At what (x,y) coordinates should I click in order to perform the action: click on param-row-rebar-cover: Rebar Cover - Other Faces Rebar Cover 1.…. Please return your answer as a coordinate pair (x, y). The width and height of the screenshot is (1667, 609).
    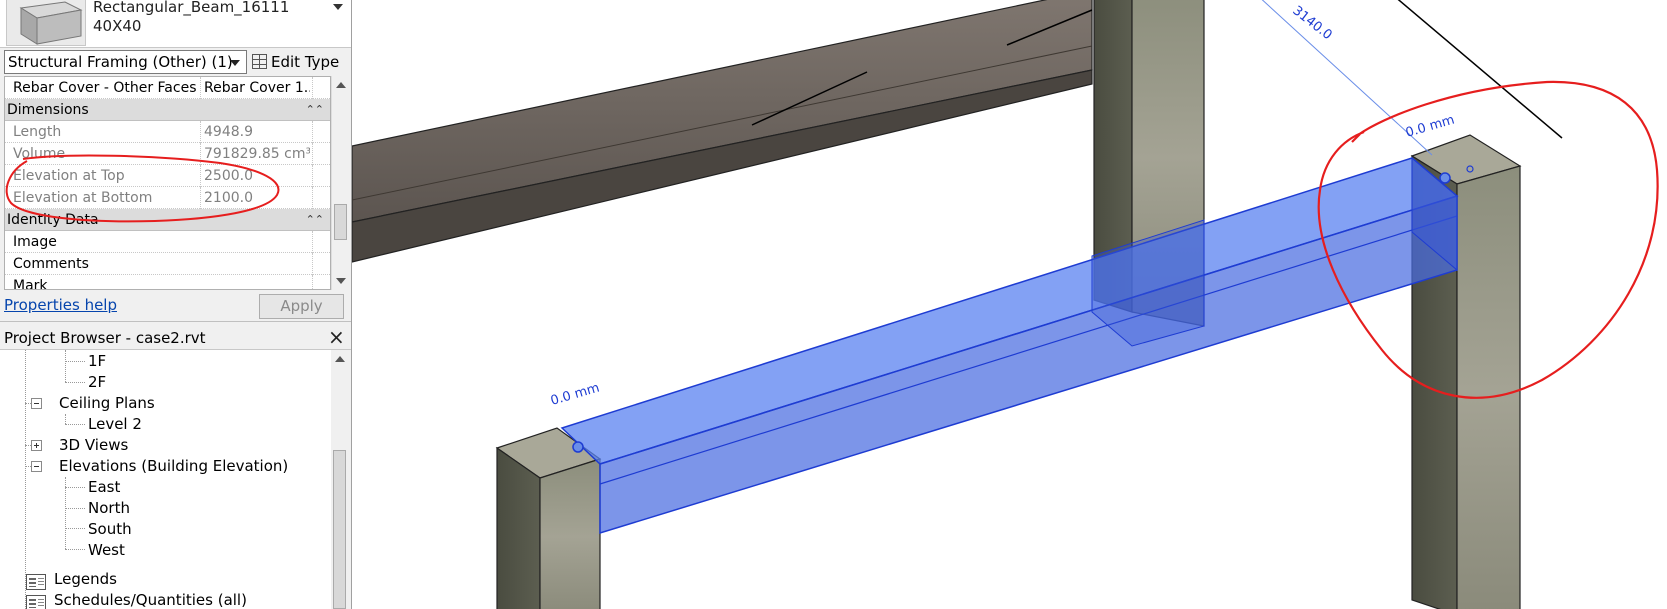
    Looking at the image, I should click on (167, 88).